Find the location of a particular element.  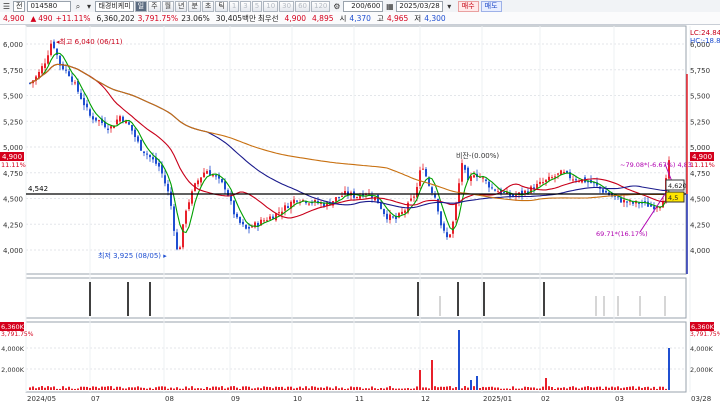

period-month-button: 월 is located at coordinates (168, 6).